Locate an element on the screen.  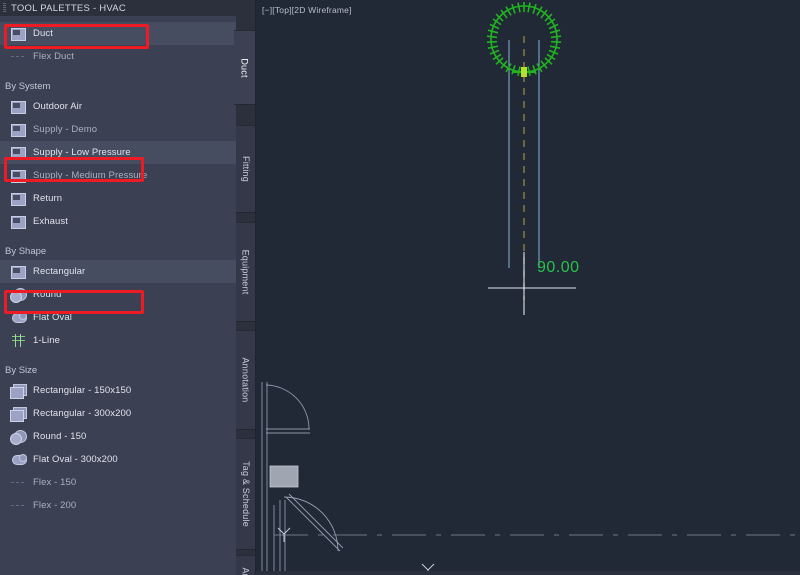
palette-tab-label: Tag & Schedule is located at coordinates (245, 494).